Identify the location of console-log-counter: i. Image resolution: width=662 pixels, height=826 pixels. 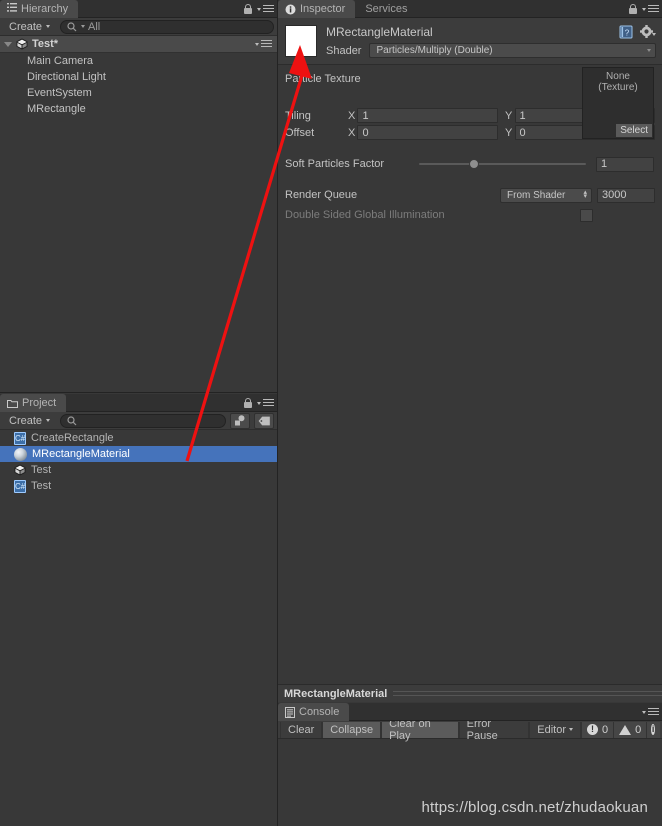
(653, 729).